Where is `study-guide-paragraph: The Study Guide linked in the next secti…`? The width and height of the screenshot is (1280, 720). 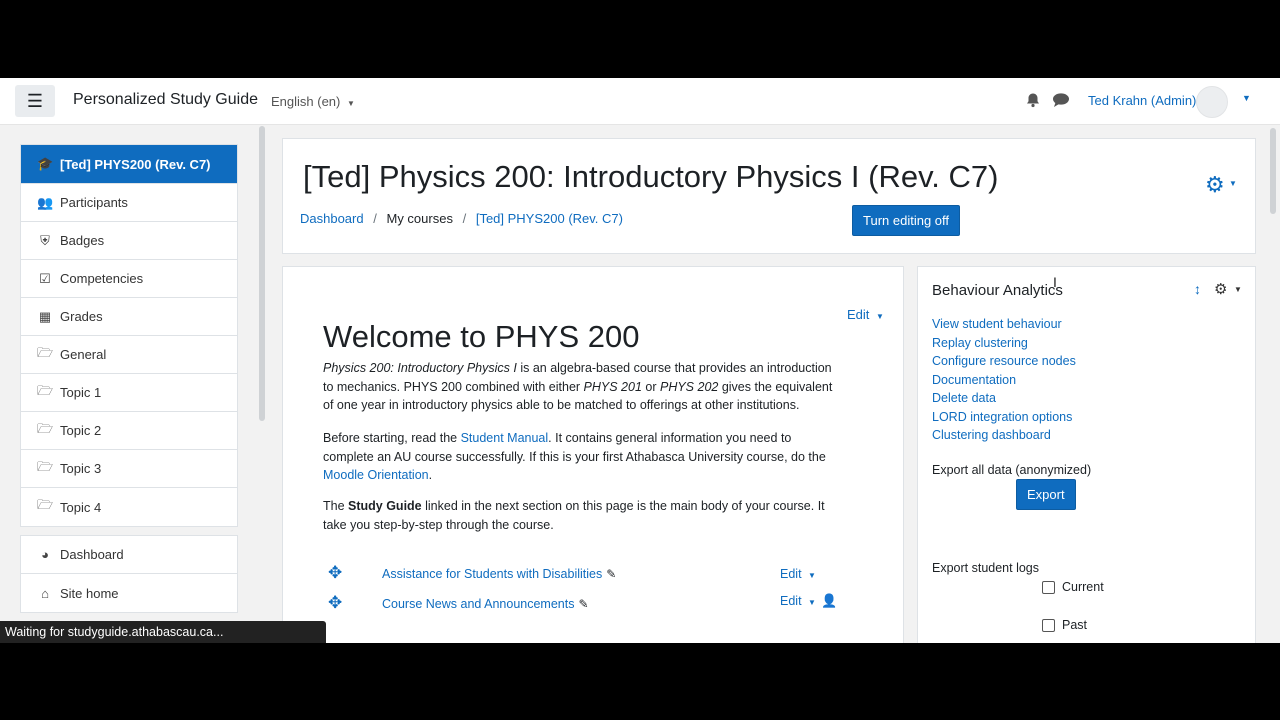 study-guide-paragraph: The Study Guide linked in the next secti… is located at coordinates (583, 515).